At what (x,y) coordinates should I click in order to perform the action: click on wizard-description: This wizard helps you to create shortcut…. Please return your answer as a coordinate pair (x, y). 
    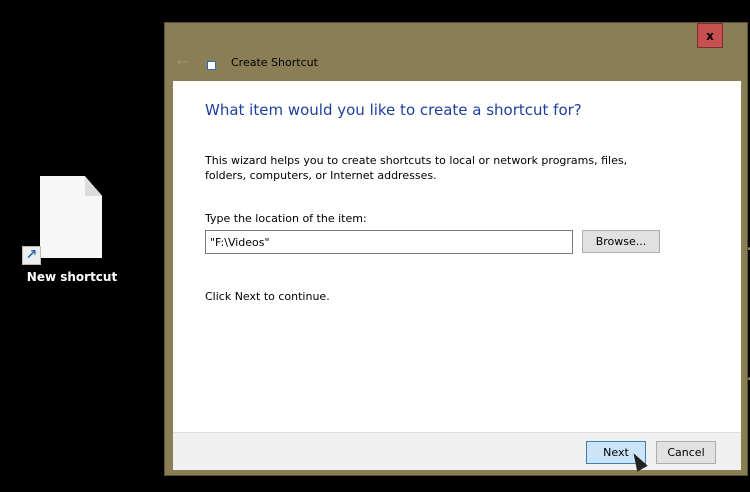
    Looking at the image, I should click on (416, 168).